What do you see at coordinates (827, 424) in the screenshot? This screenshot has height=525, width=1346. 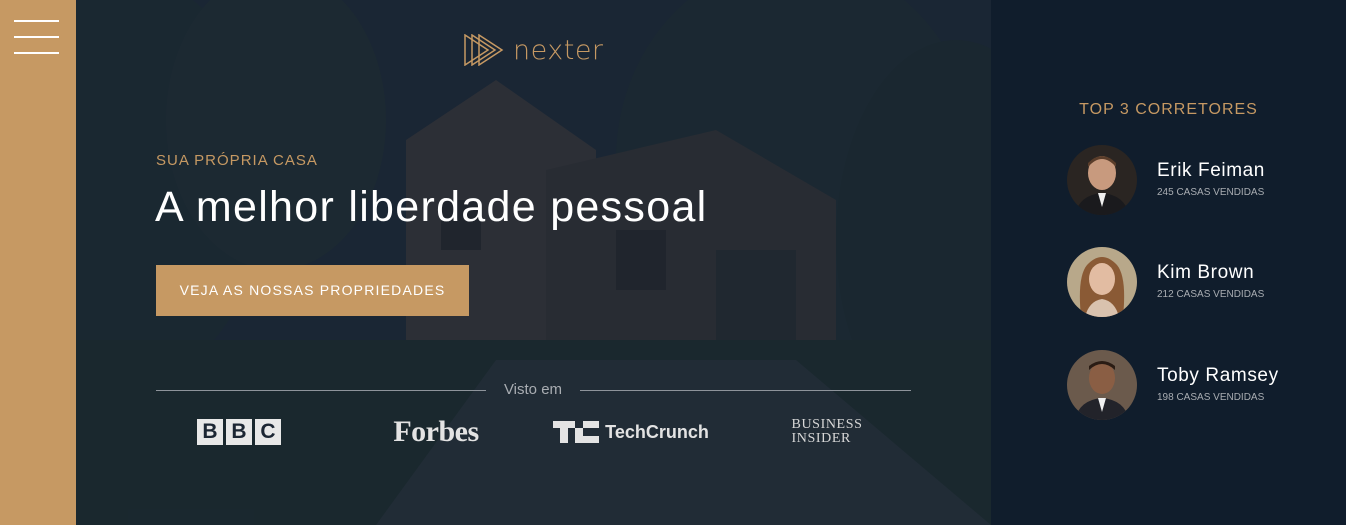 I see `bi-line-1: BUSINESS` at bounding box center [827, 424].